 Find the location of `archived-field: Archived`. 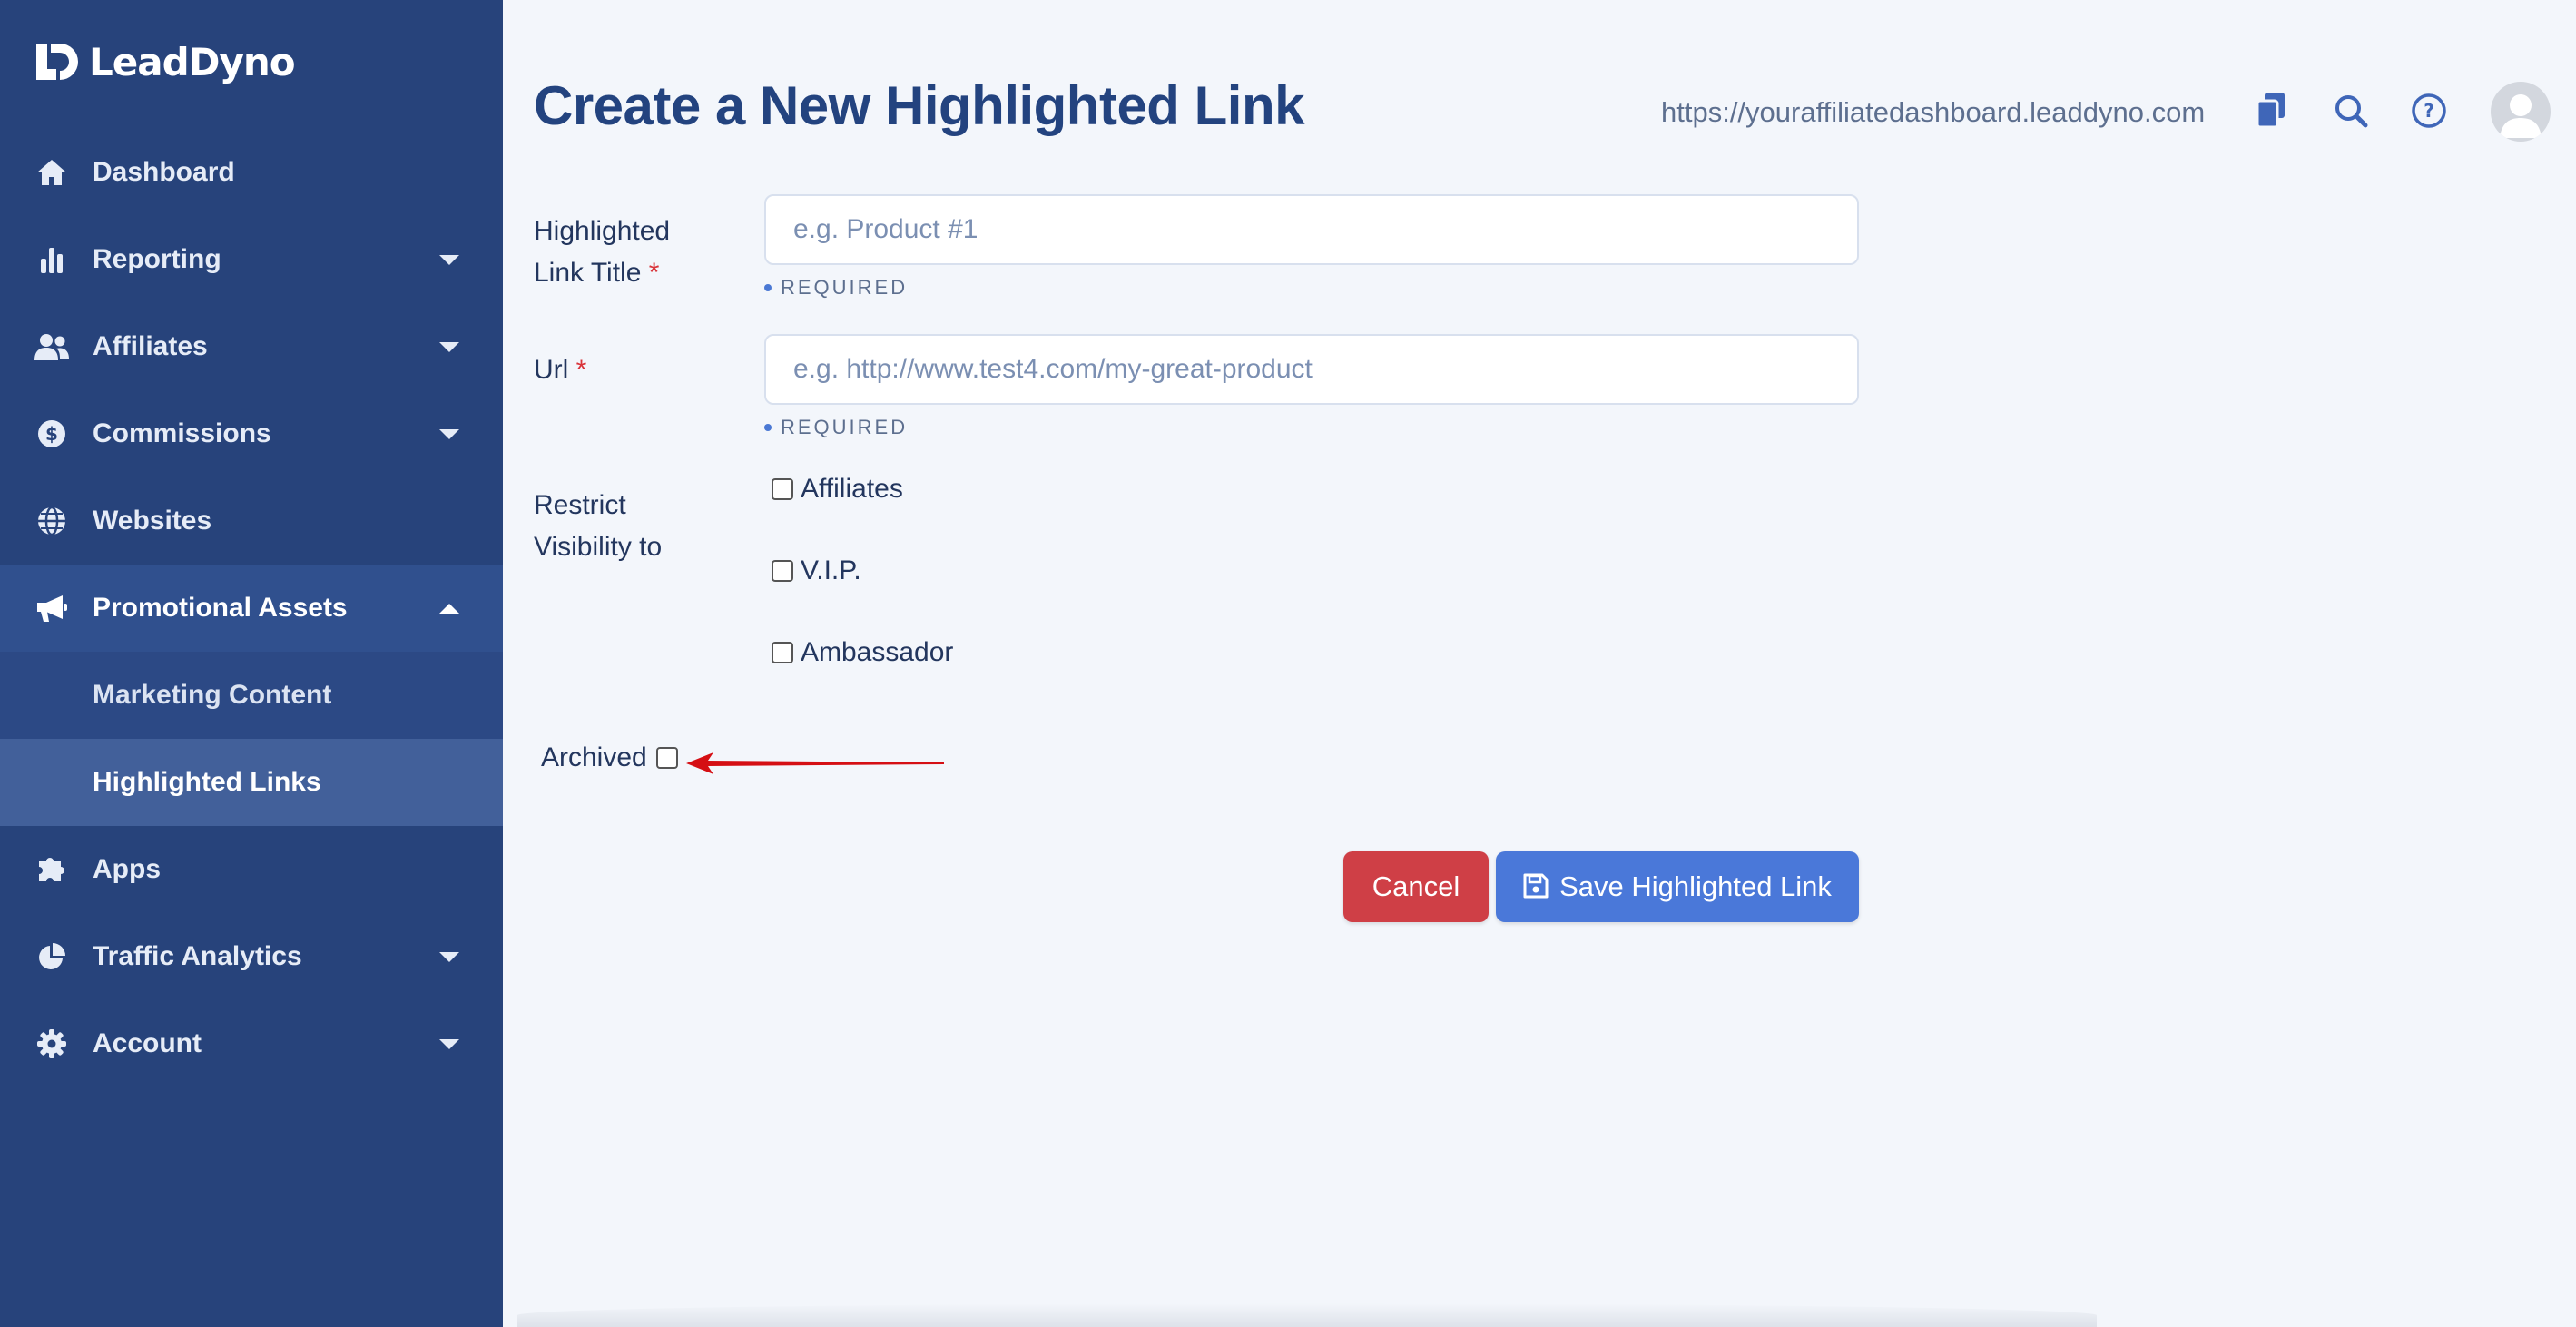

archived-field: Archived is located at coordinates (613, 757).